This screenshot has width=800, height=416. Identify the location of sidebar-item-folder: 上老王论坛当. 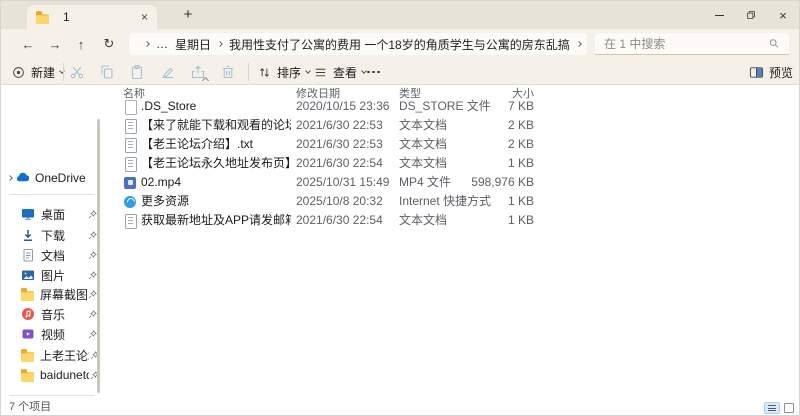
(55, 355).